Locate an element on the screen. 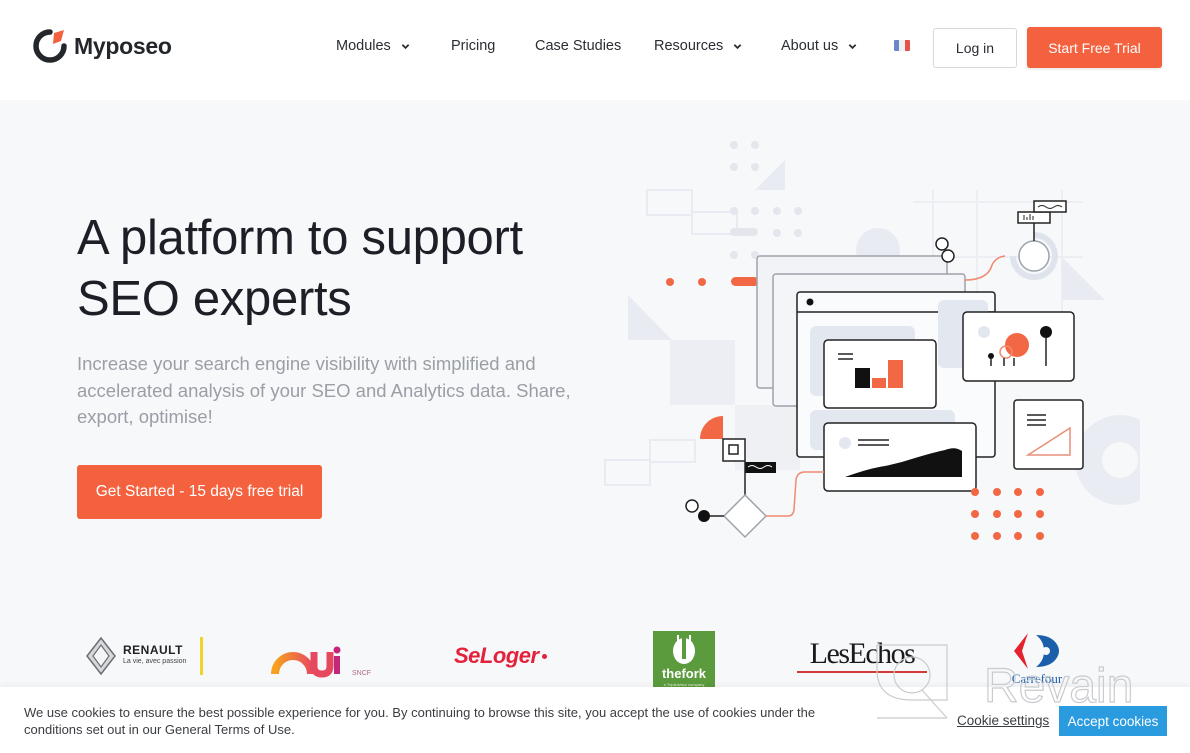 The image size is (1190, 753). hero-title-line-2: SEO experts is located at coordinates (214, 299).